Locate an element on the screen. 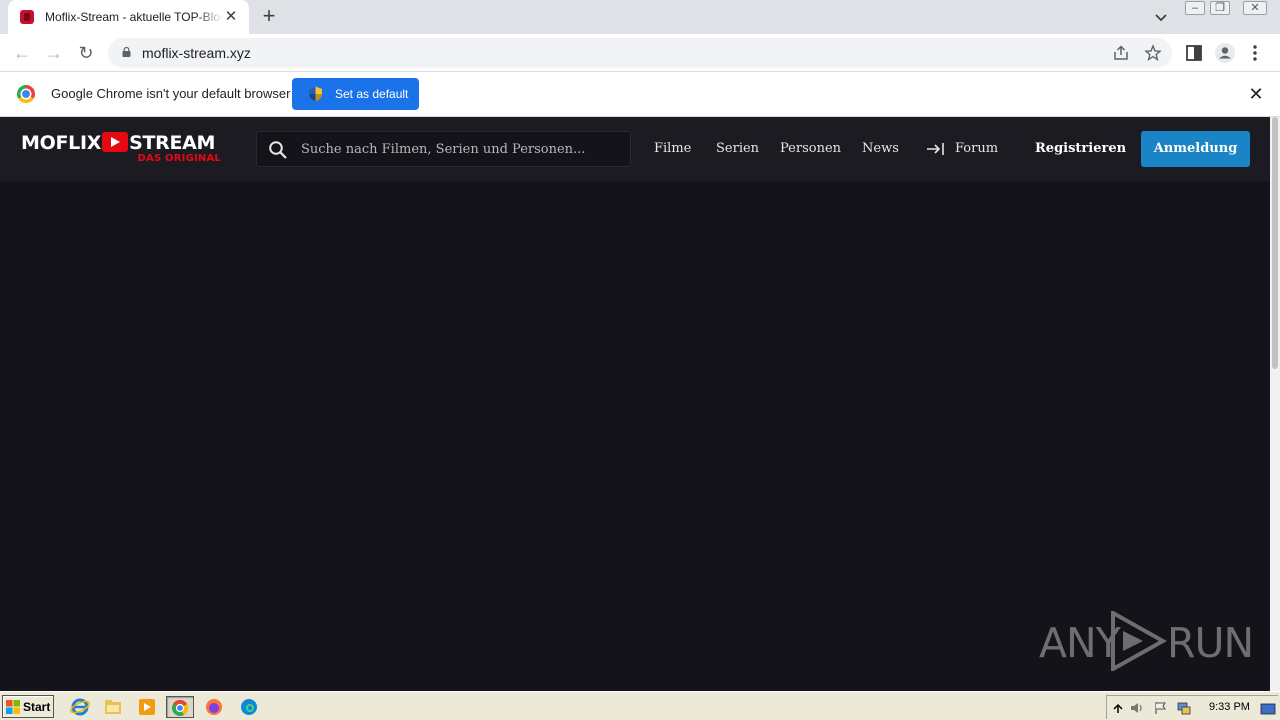  logo-play-icon is located at coordinates (115, 142).